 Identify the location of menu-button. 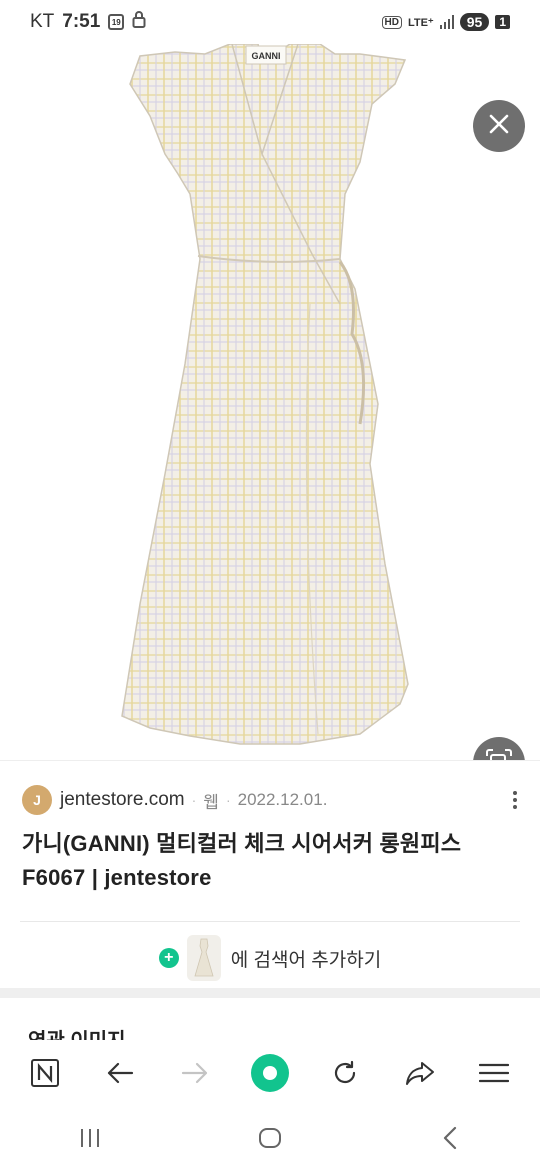
(494, 1075).